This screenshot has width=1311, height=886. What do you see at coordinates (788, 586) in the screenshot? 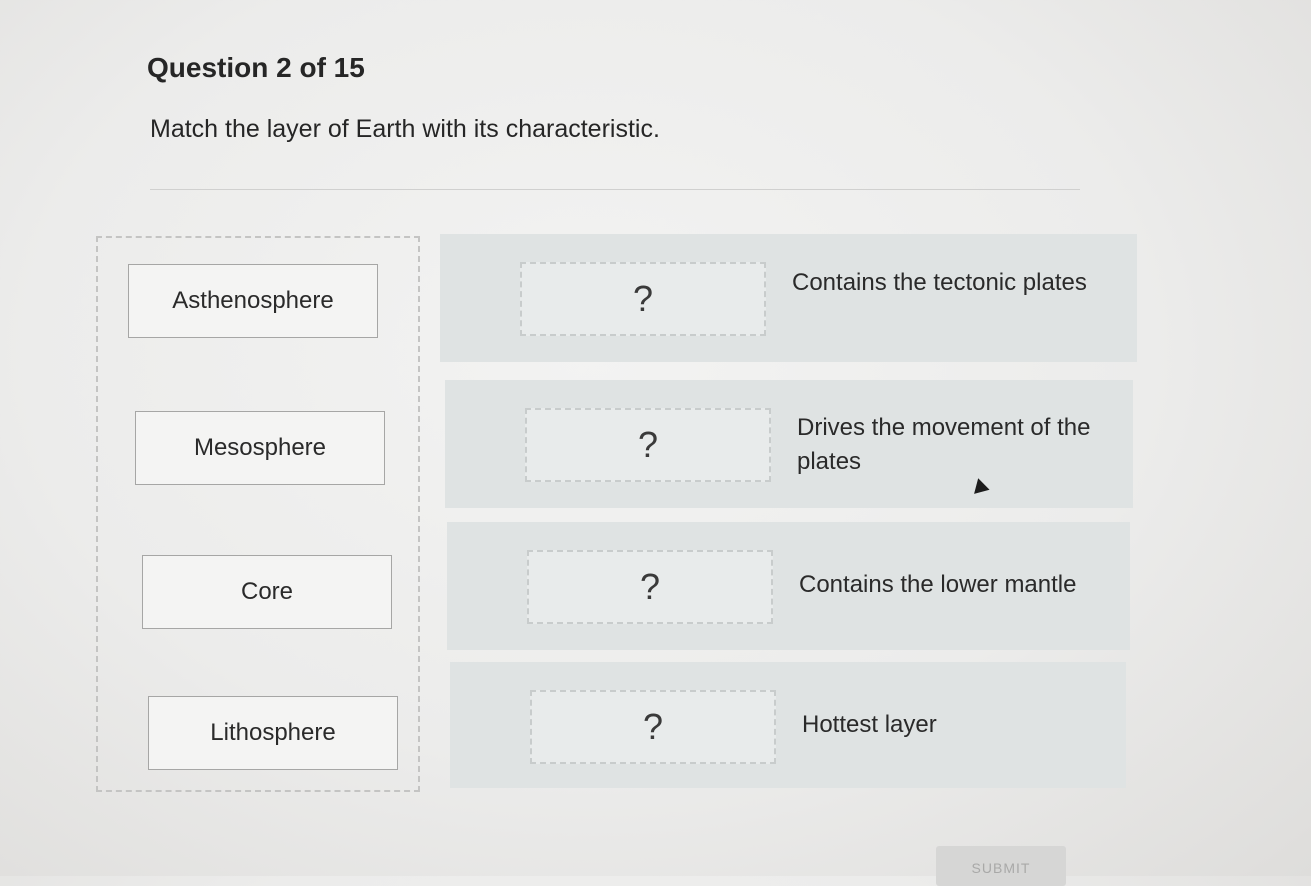
I see `match-row: ? Contains the lower mantle` at bounding box center [788, 586].